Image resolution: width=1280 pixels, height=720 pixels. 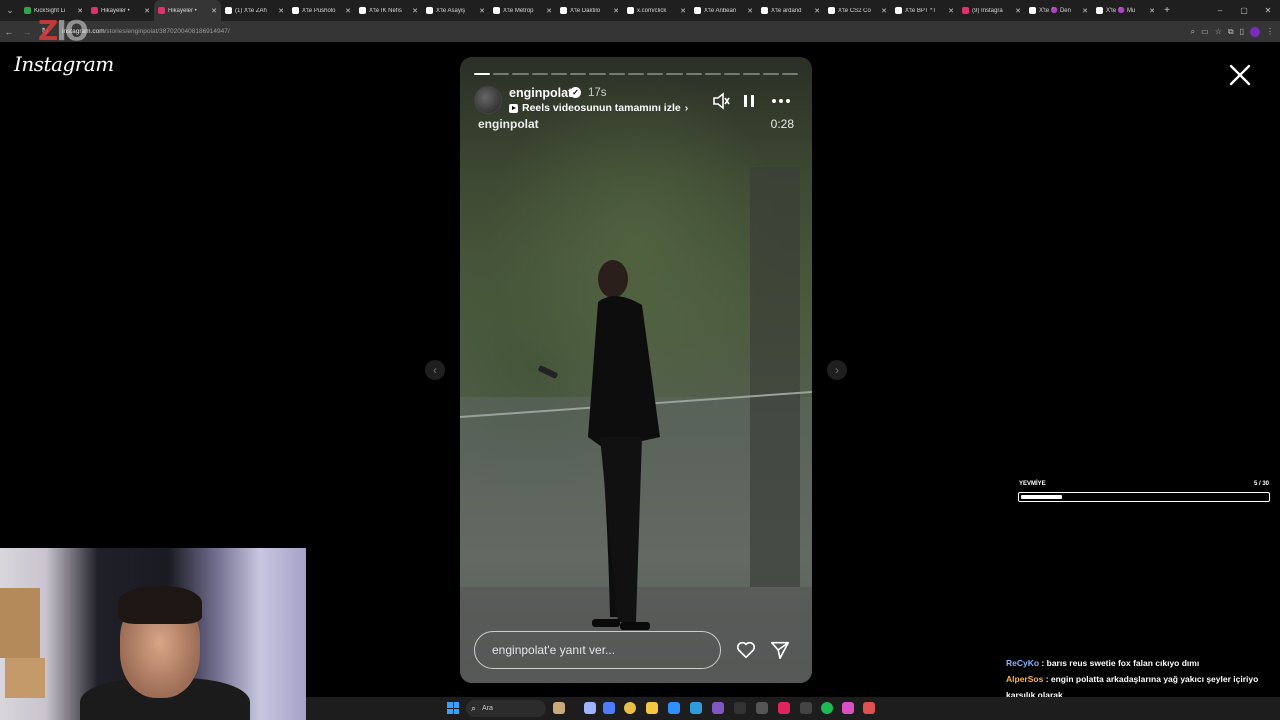 What do you see at coordinates (1218, 31) in the screenshot?
I see `bookmark-star-icon: ☆` at bounding box center [1218, 31].